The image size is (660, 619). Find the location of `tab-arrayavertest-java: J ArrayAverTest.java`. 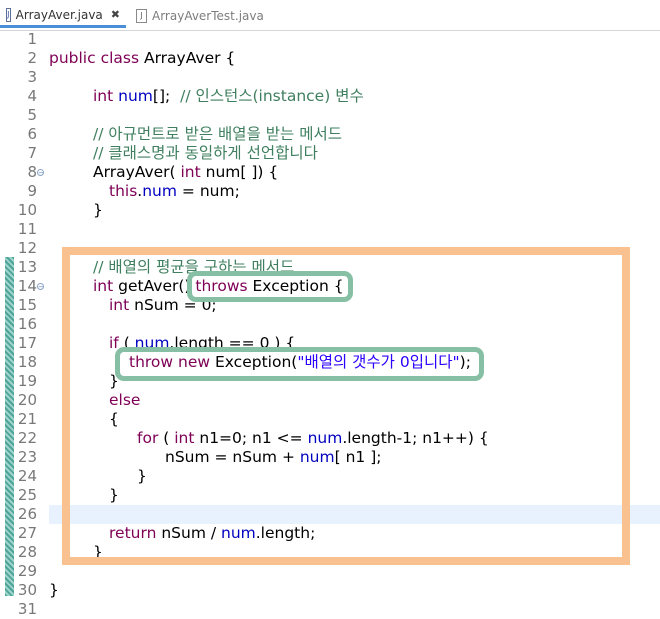

tab-arrayavertest-java: J ArrayAverTest.java is located at coordinates (200, 16).